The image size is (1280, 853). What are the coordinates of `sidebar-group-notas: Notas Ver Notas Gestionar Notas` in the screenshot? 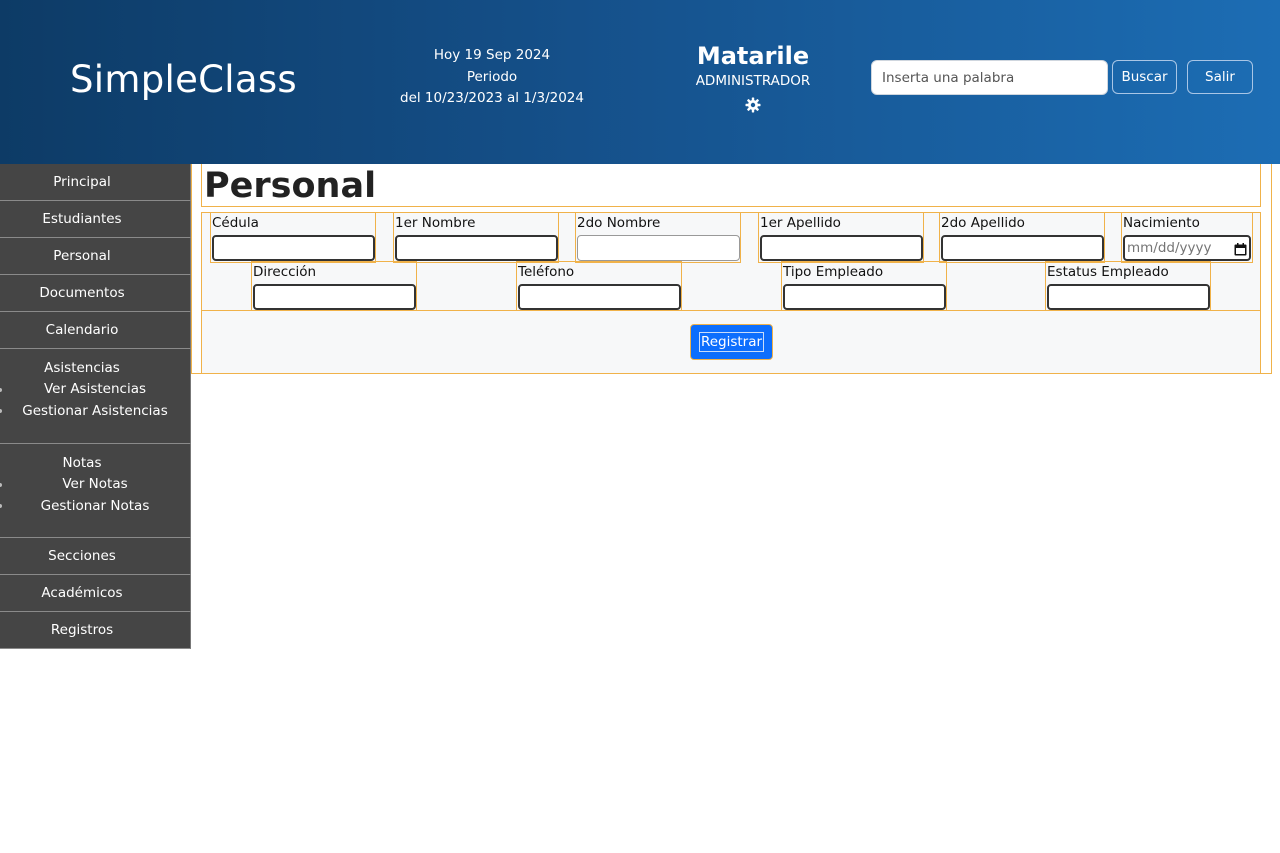 It's located at (95, 491).